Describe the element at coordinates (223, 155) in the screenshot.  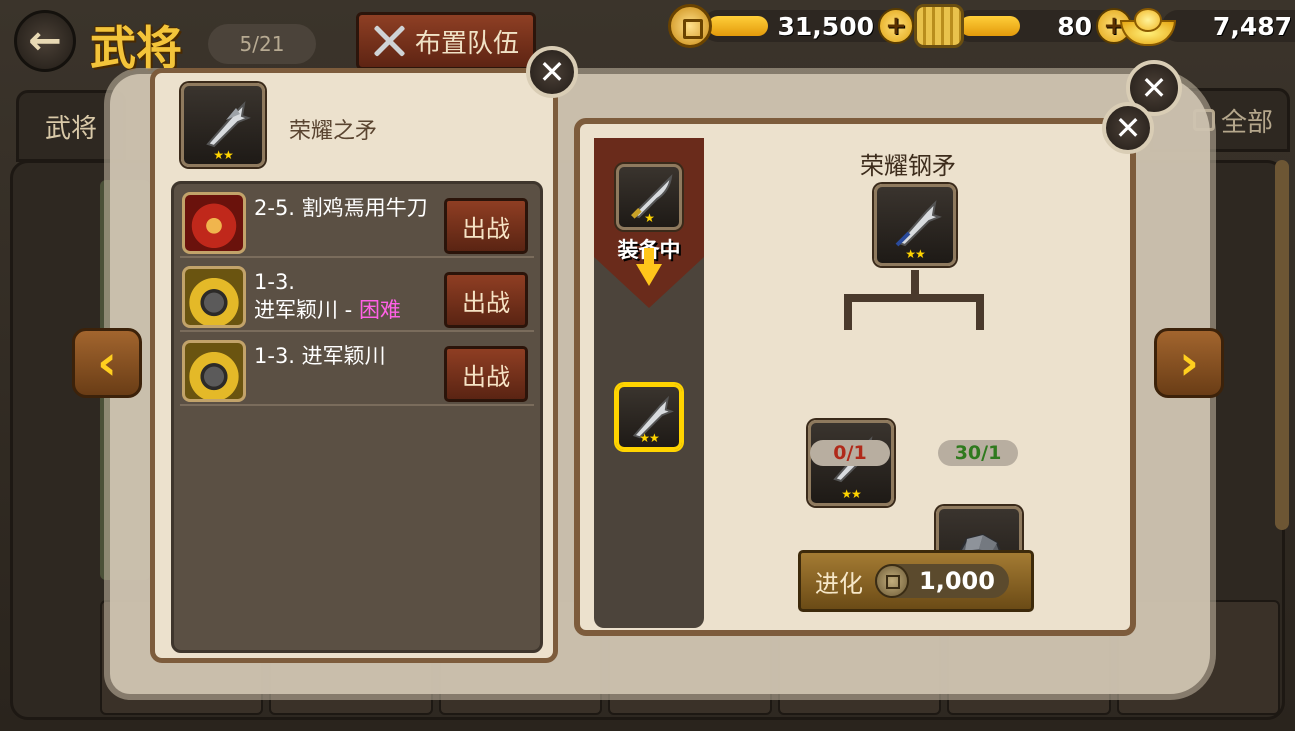
I see `item-stars: ★★` at that location.